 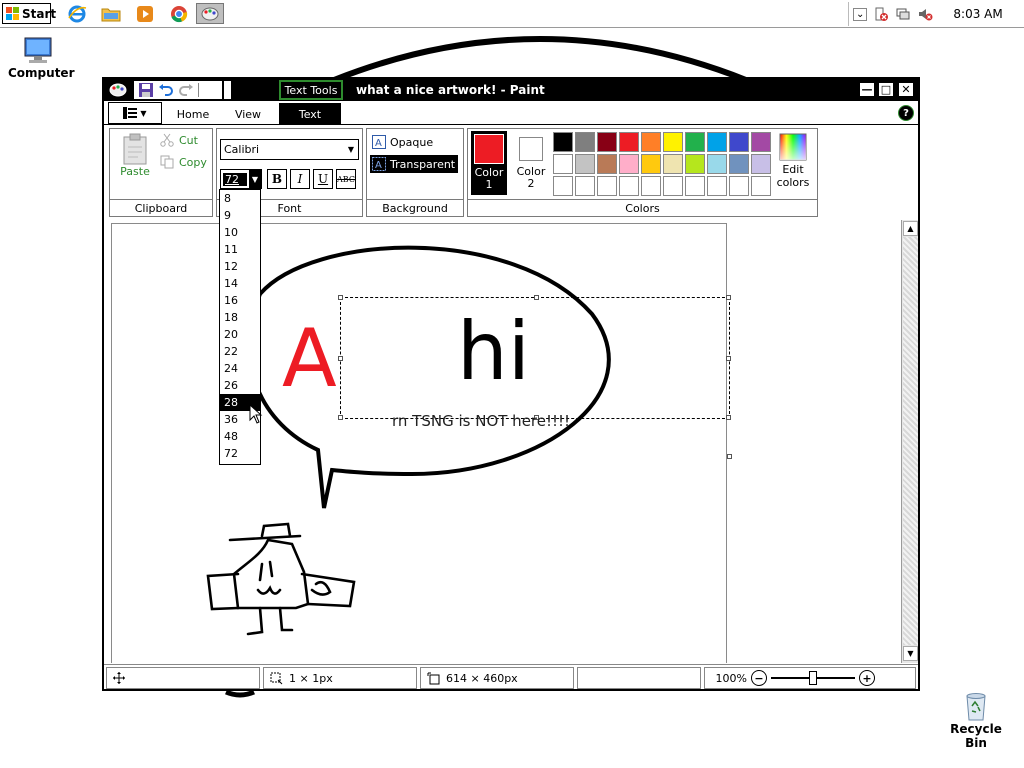 I want to click on paint-taskbar-button, so click(x=210, y=13).